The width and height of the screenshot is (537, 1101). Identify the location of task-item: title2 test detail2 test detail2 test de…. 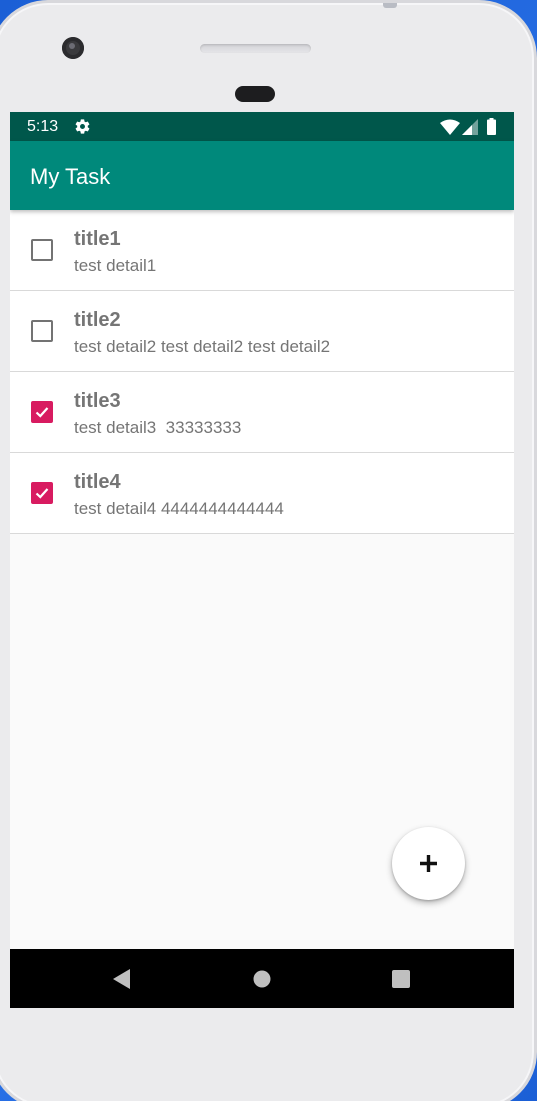
(262, 331).